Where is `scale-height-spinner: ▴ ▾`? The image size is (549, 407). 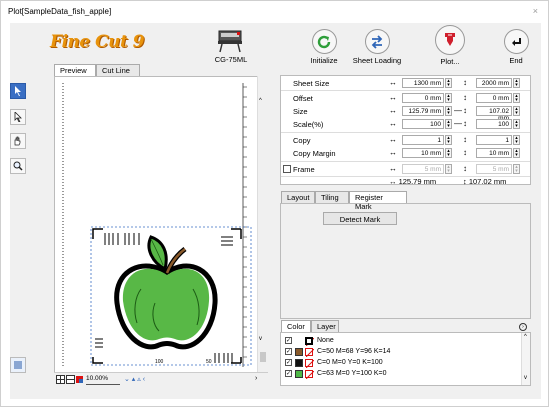
scale-height-spinner: ▴ ▾ is located at coordinates (516, 124).